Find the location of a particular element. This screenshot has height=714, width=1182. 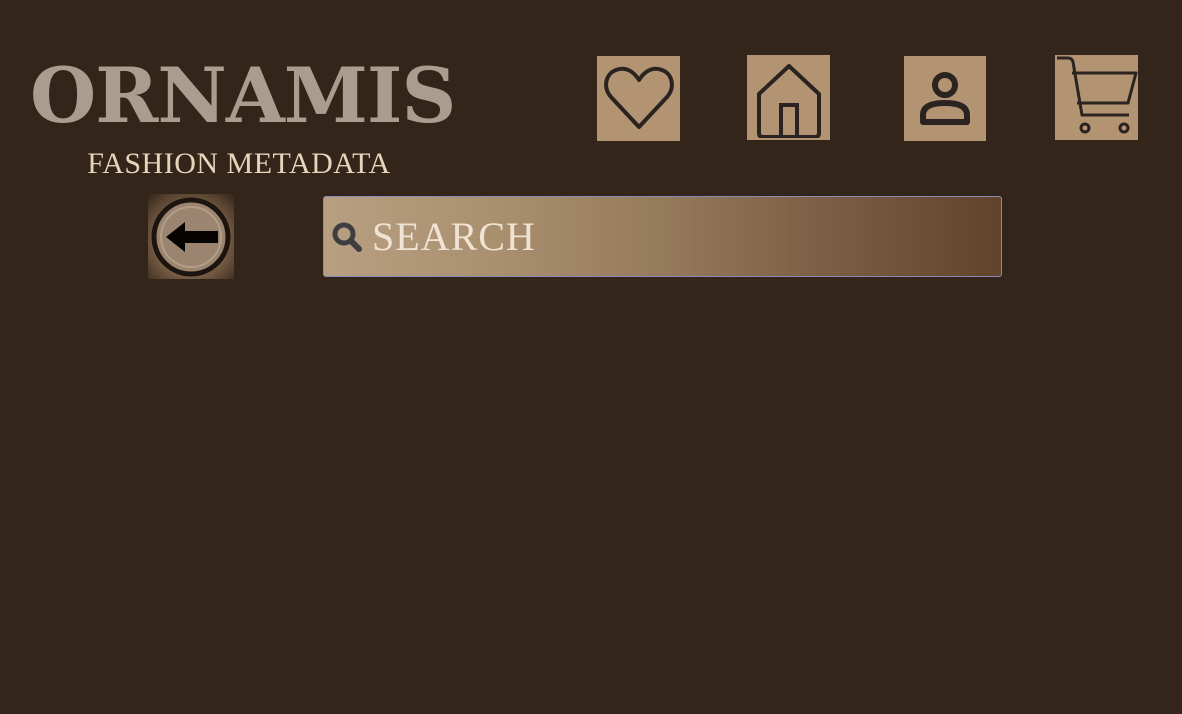

search-bar is located at coordinates (662, 236).